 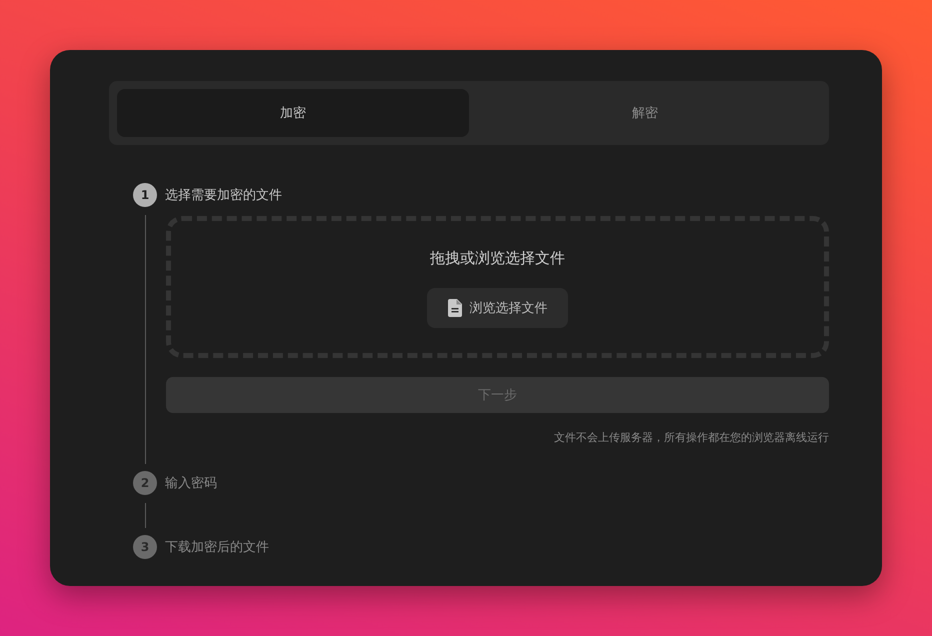 I want to click on step-number: 3, so click(x=145, y=547).